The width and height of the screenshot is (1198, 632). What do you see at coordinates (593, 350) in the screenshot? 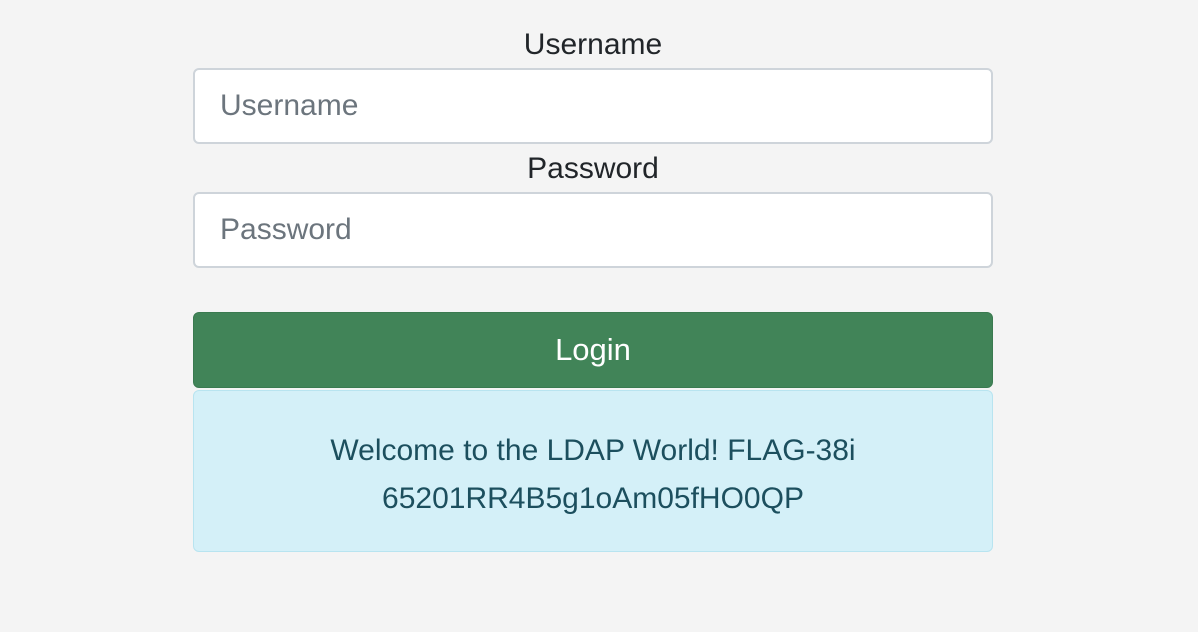
I see `login-button: Login` at bounding box center [593, 350].